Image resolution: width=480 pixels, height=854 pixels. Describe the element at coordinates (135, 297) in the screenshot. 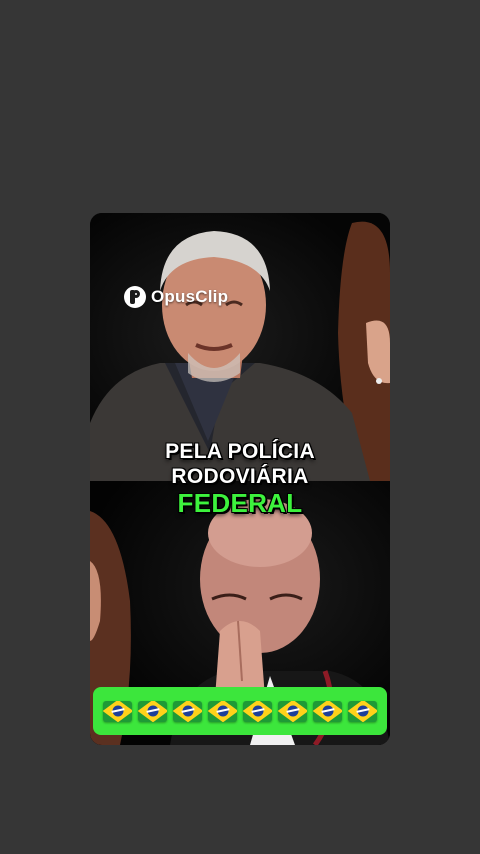

I see `opusclip-logo-icon` at that location.